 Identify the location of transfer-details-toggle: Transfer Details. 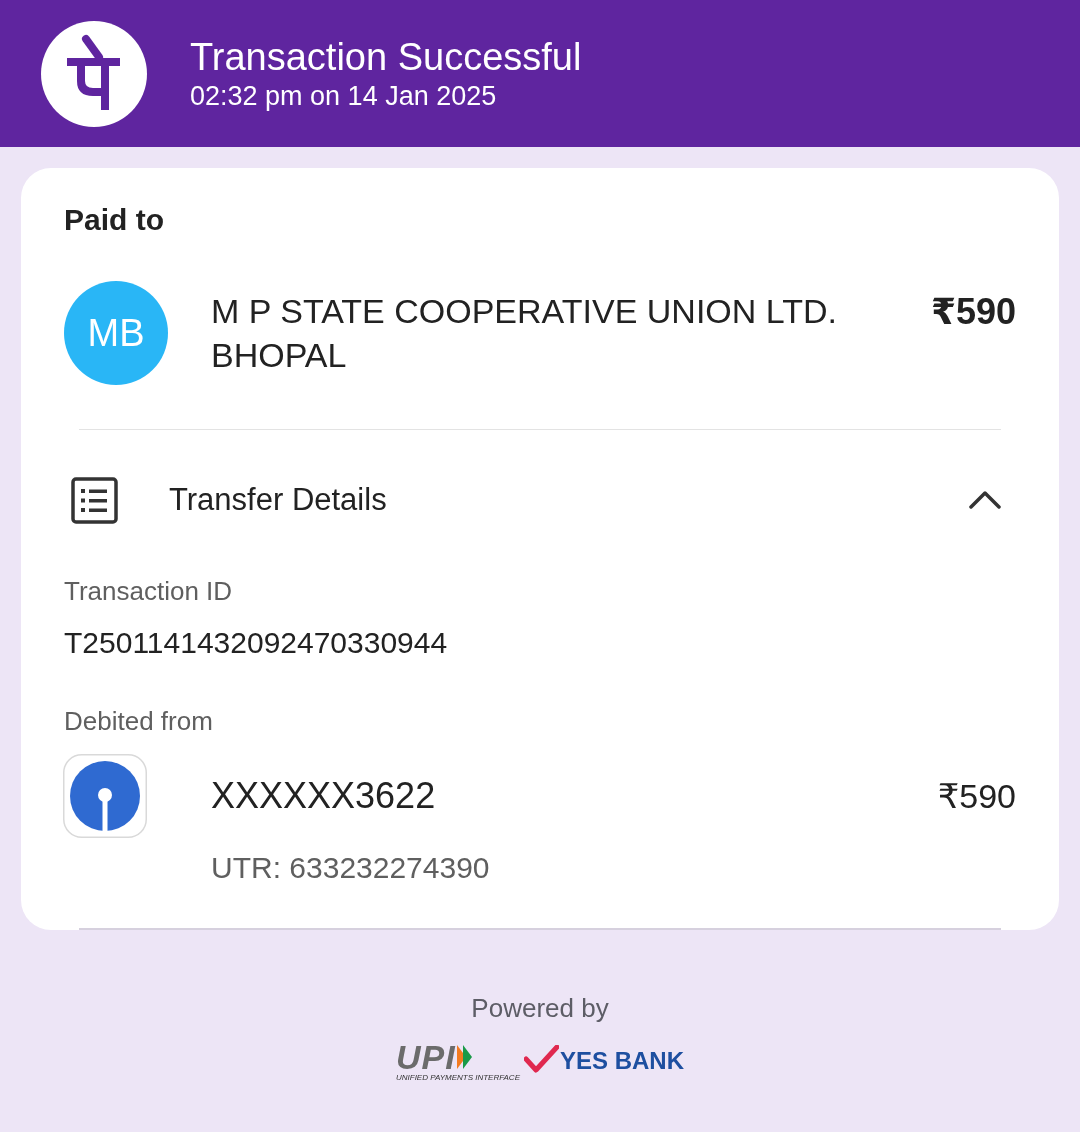
(540, 500).